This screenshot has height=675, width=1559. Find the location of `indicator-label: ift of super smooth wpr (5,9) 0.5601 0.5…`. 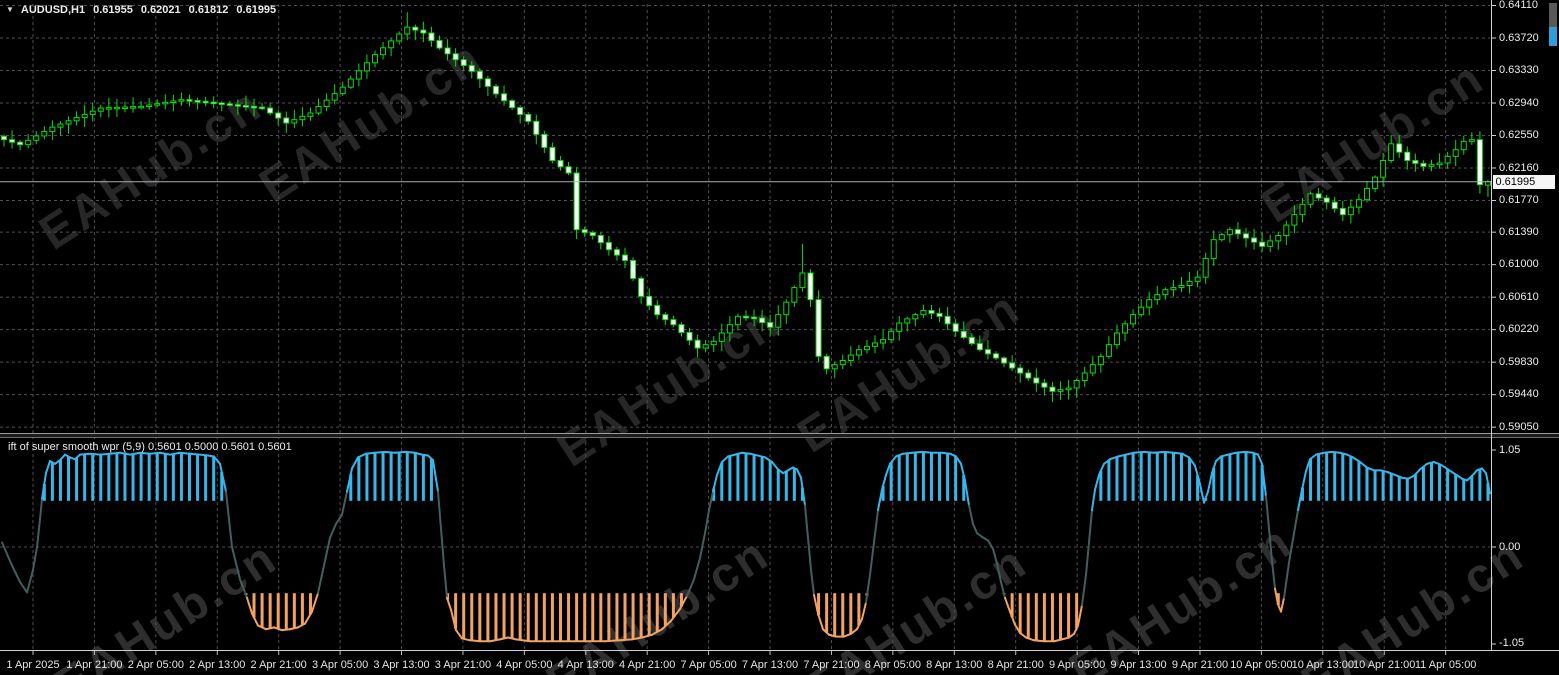

indicator-label: ift of super smooth wpr (5,9) 0.5601 0.5… is located at coordinates (150, 447).